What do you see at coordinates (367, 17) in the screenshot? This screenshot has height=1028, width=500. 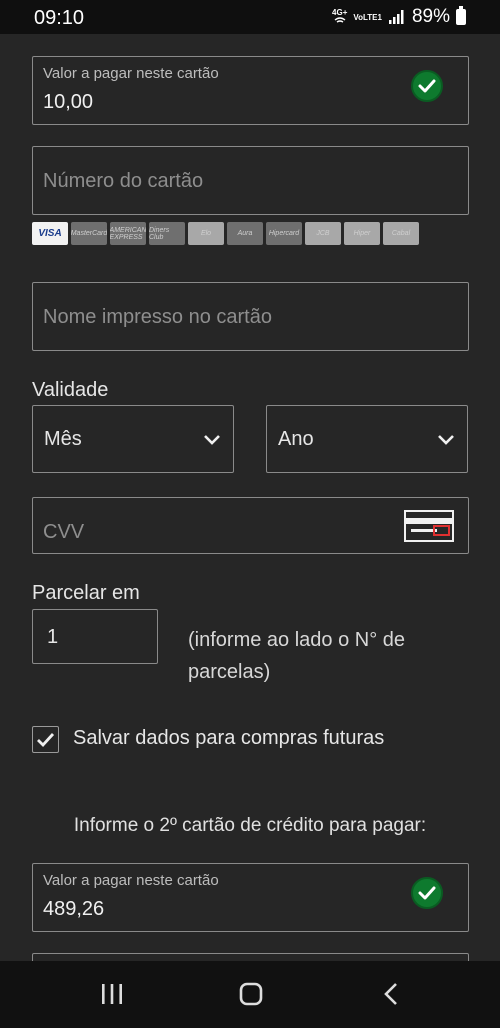 I see `volte-icon: VoLTE1` at bounding box center [367, 17].